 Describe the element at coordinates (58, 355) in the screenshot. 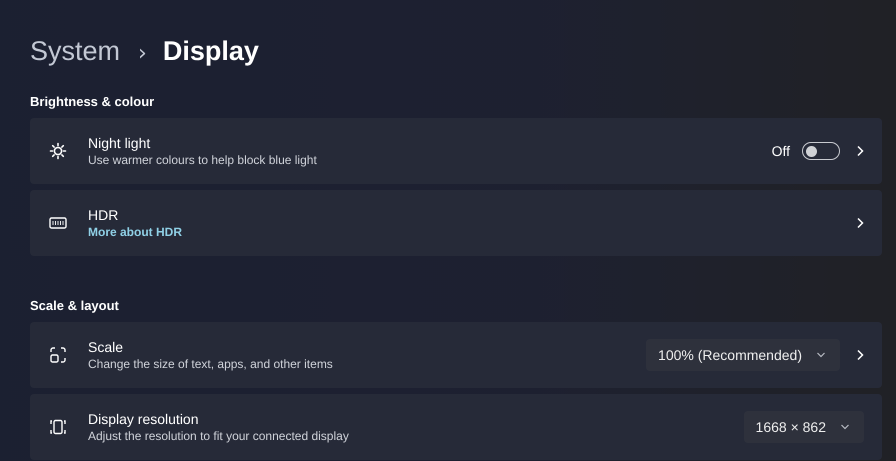

I see `scale-icon` at that location.